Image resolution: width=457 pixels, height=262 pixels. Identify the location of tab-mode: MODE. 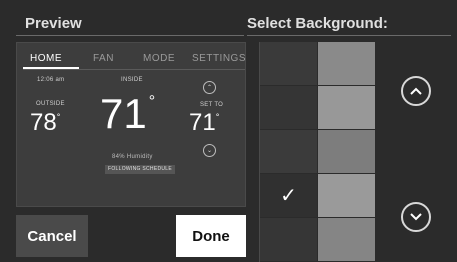
(159, 58).